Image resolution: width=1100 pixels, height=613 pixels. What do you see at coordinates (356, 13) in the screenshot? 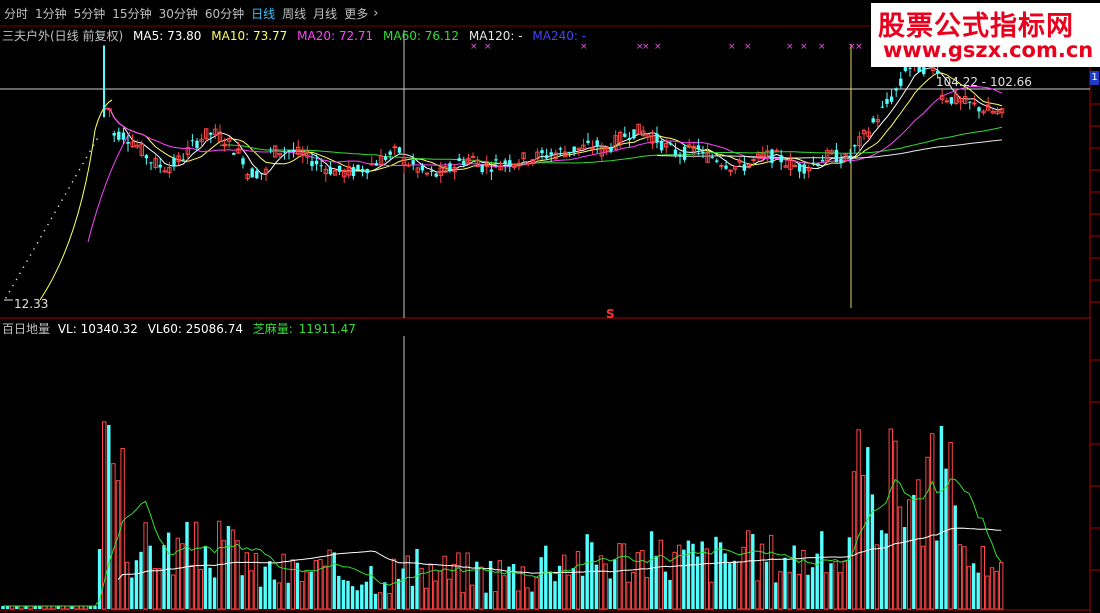
I see `more-periods-button: 更多` at bounding box center [356, 13].